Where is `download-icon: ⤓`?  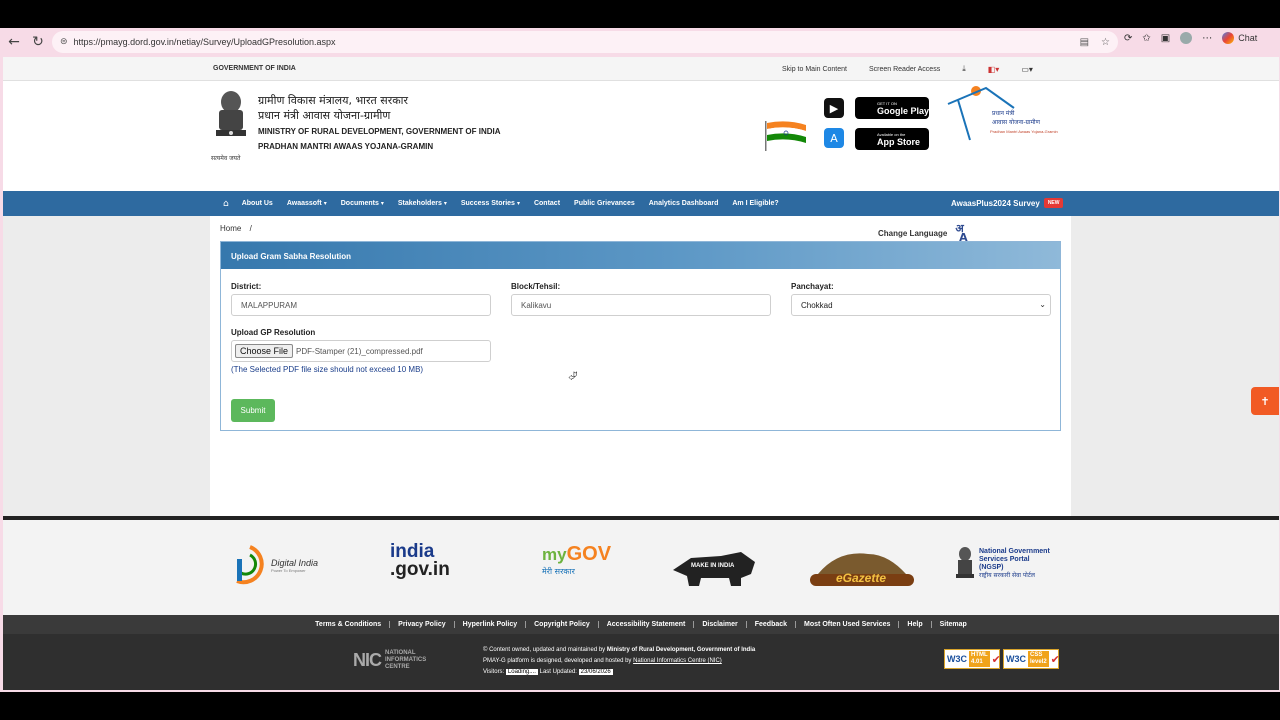
download-icon: ⤓ is located at coordinates (964, 69).